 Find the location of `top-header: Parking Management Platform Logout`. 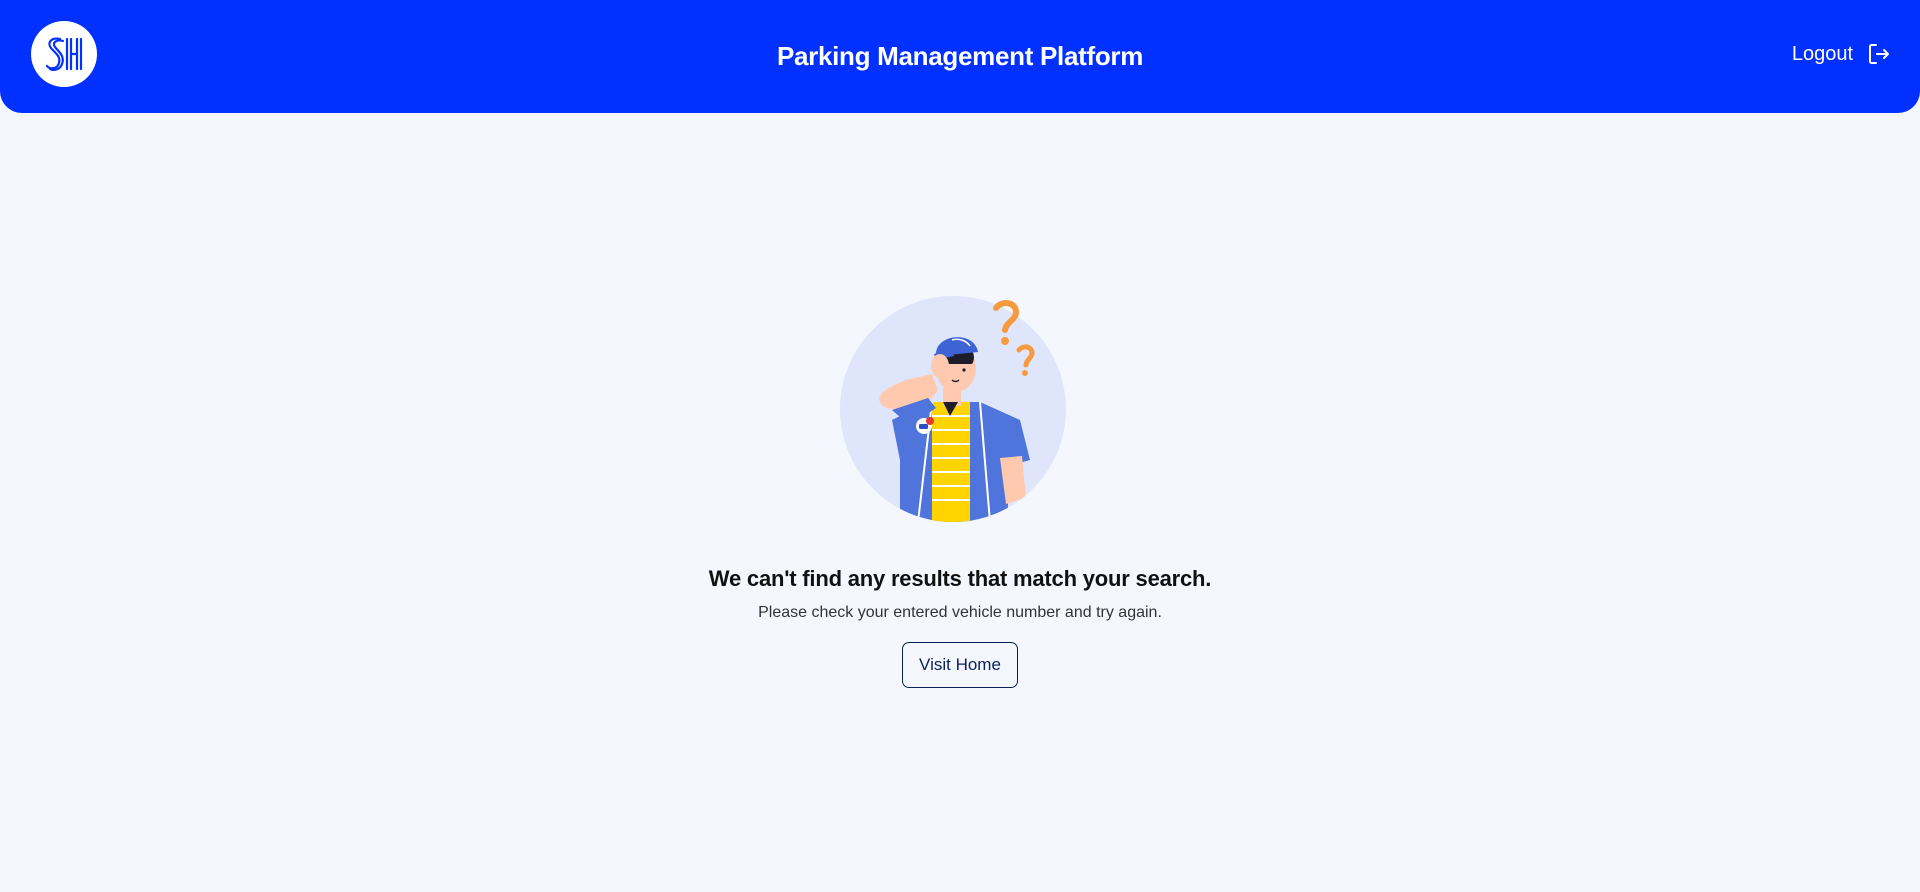

top-header: Parking Management Platform Logout is located at coordinates (960, 56).